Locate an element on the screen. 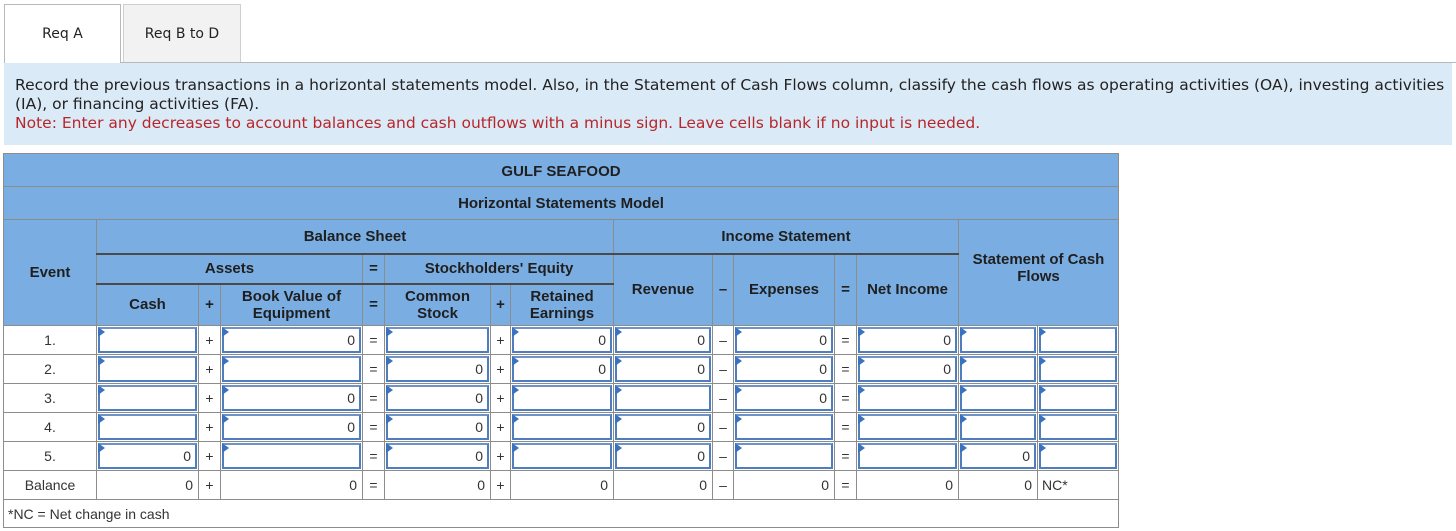  table-row: 4. +0 = 0 +0– = is located at coordinates (561, 427).